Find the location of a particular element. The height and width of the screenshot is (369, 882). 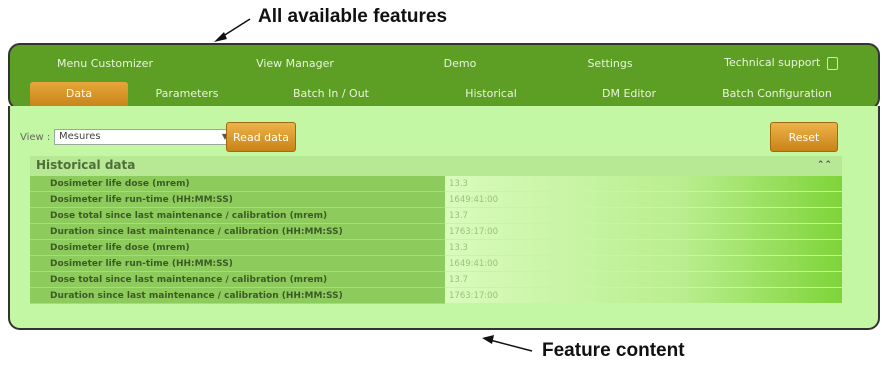

view-select: Mesures ▼ is located at coordinates (144, 137).